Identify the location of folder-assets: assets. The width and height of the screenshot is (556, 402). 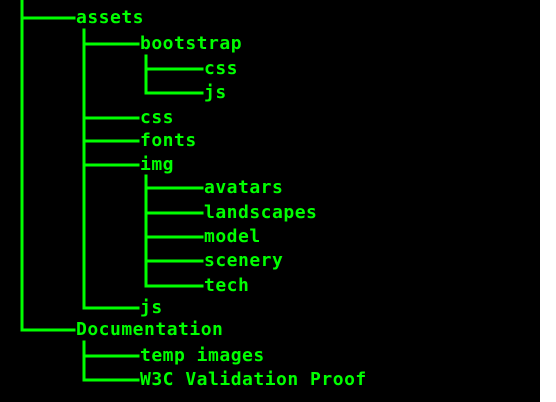
(110, 18).